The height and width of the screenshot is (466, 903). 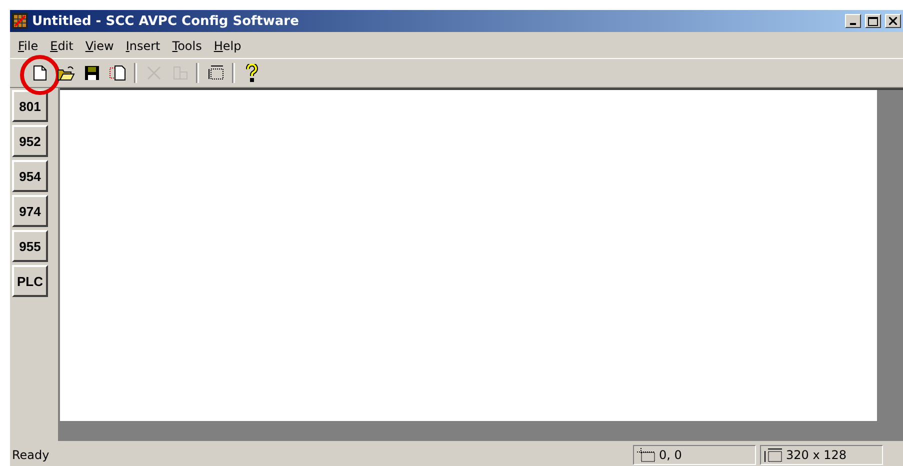 I want to click on position-text: 0, 0, so click(x=670, y=455).